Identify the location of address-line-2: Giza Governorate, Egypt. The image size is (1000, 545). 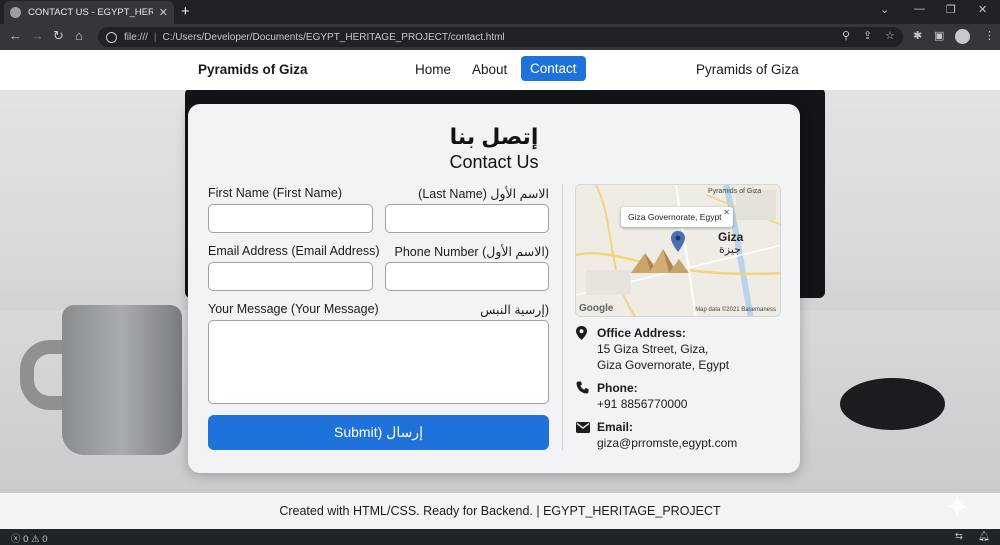
(663, 365).